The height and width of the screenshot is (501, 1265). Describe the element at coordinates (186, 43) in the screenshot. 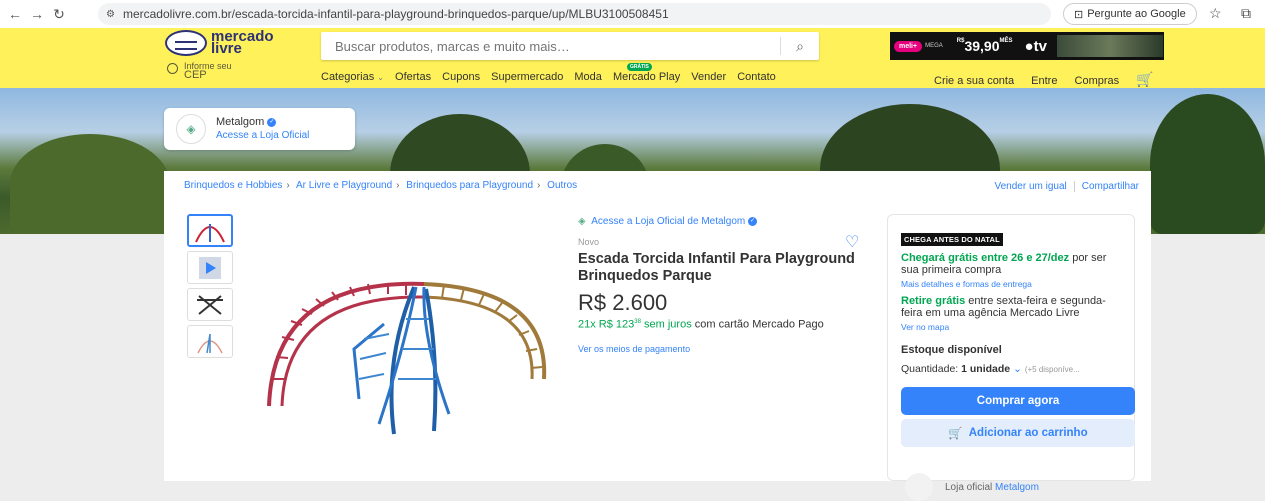

I see `handshake-icon` at that location.